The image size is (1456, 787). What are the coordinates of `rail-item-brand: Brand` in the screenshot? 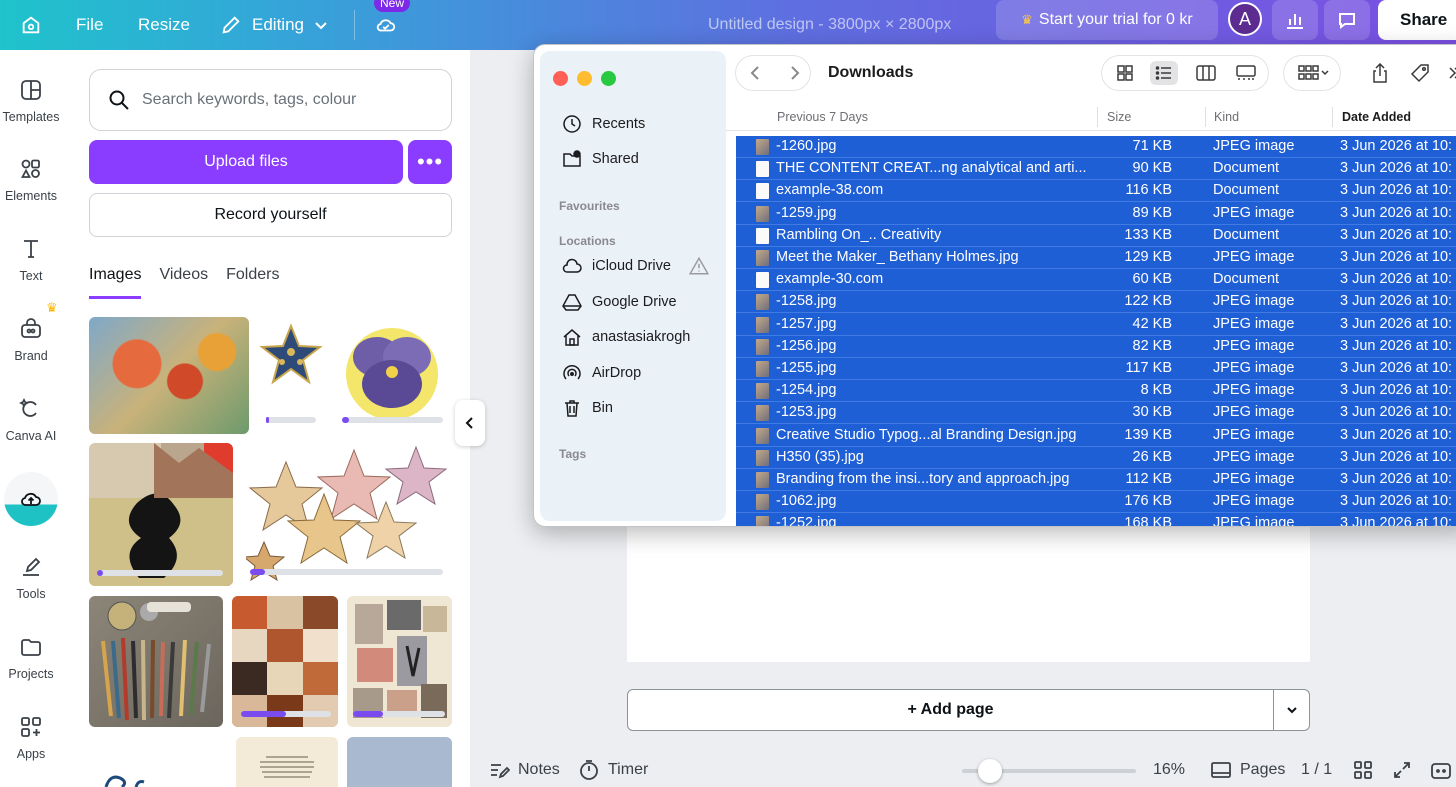 It's located at (31, 340).